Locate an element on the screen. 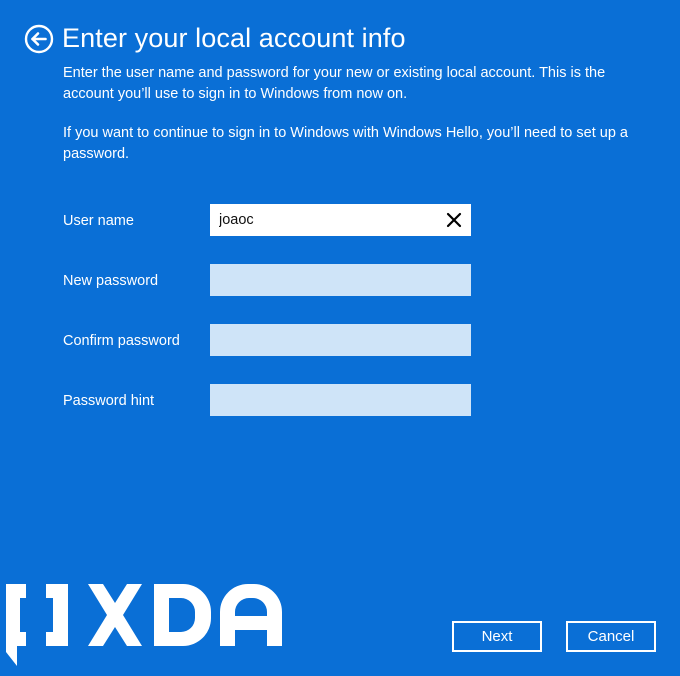 This screenshot has height=676, width=680. xda-logo is located at coordinates (156, 625).